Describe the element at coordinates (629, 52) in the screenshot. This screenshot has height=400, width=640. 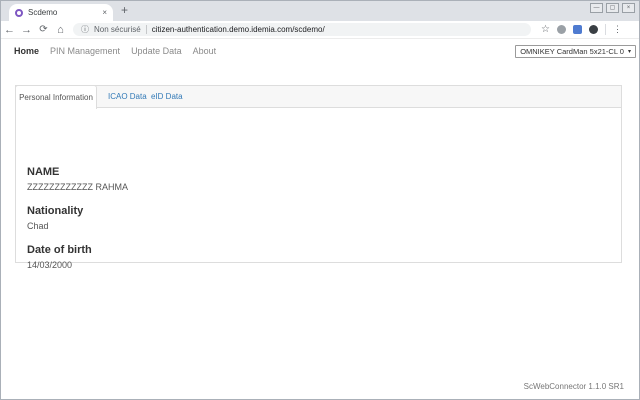
I see `chevron-down-icon: ▾` at that location.